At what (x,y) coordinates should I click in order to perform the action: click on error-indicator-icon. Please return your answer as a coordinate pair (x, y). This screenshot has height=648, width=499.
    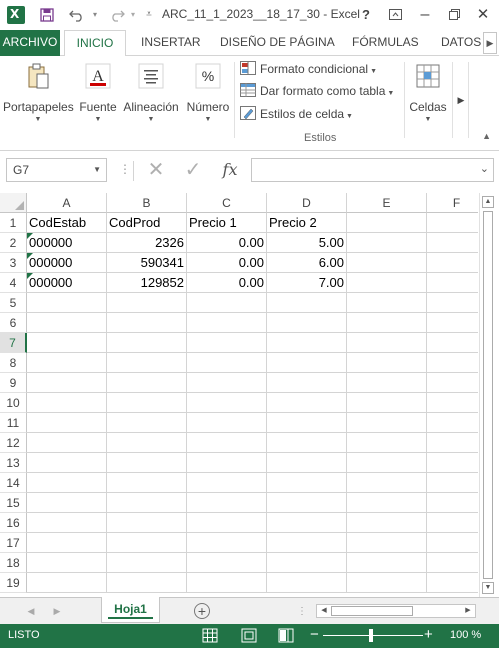
    Looking at the image, I should click on (30, 276).